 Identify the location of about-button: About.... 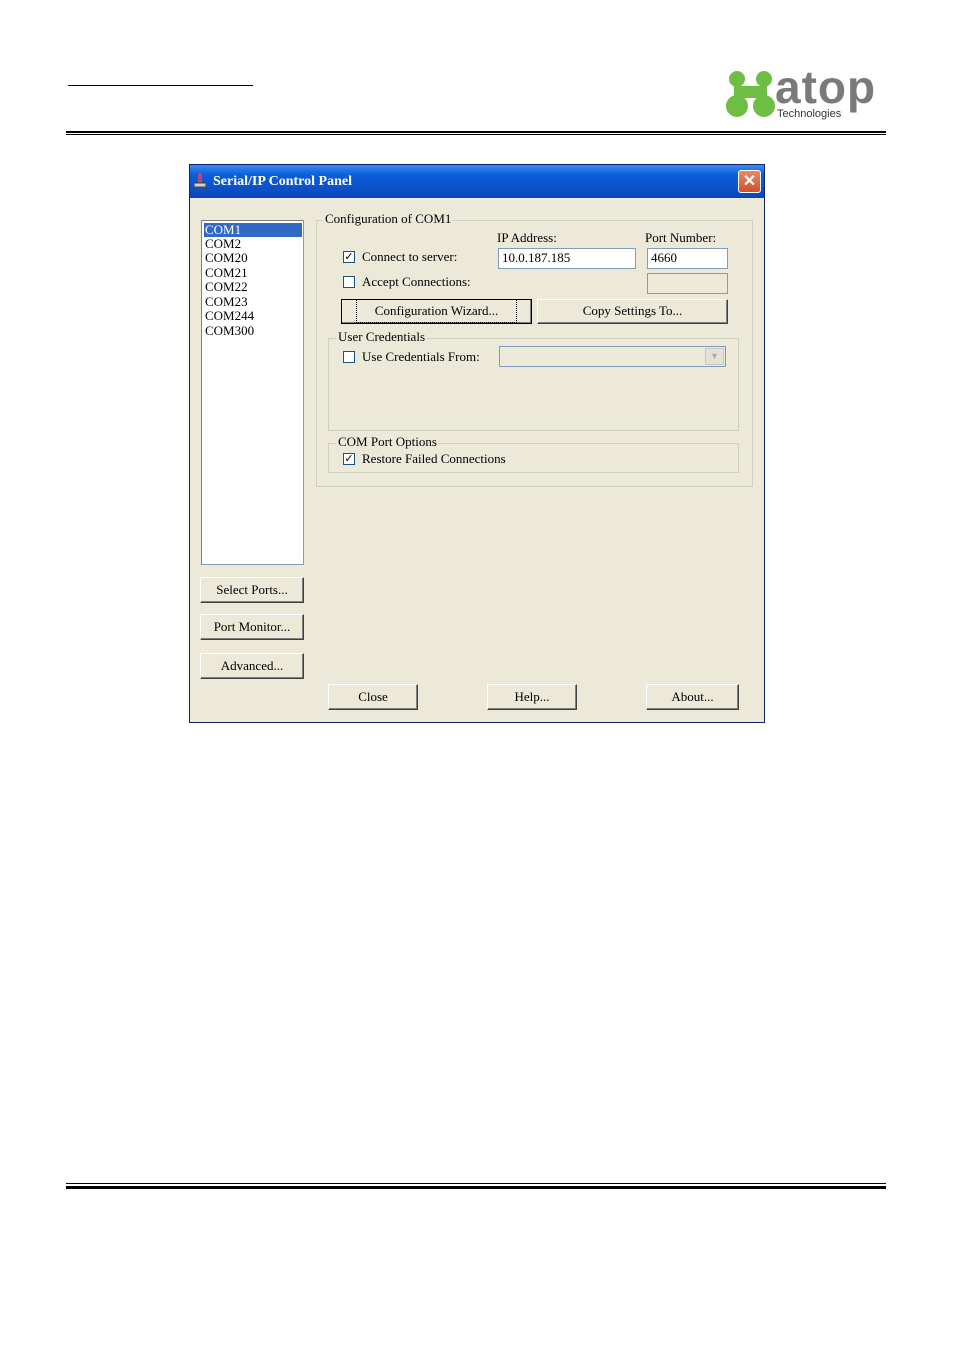
(692, 697).